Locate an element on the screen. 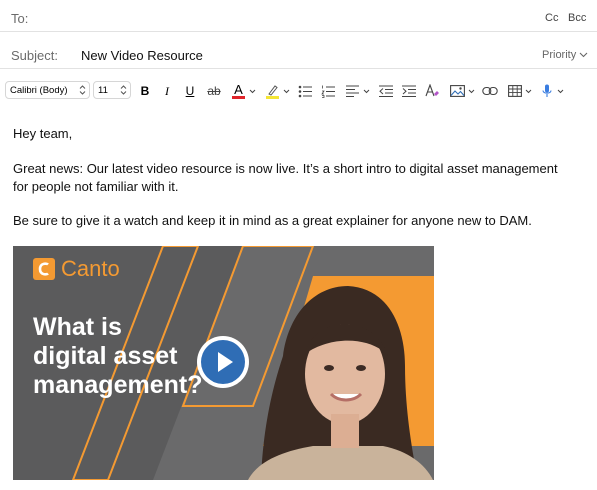 This screenshot has width=597, height=490. insert-table-button is located at coordinates (520, 91).